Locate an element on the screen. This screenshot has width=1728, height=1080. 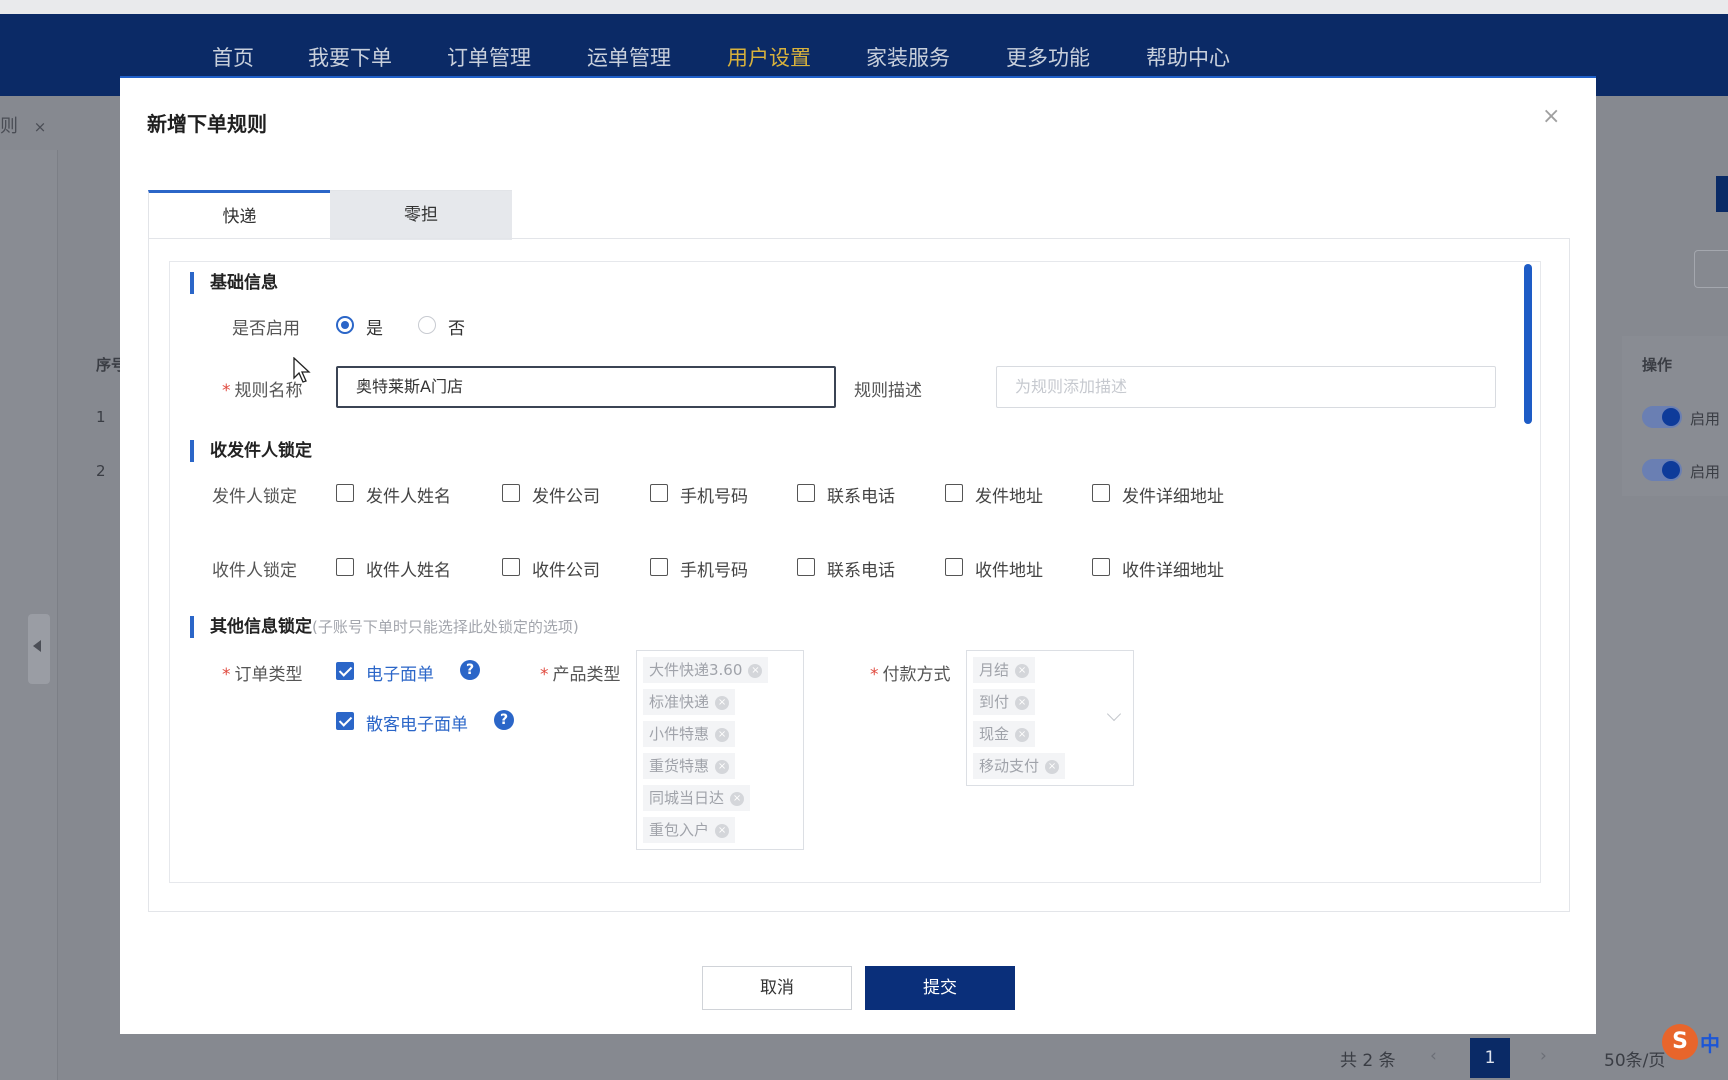
receiver-detail-address-checkbox is located at coordinates (1101, 567).